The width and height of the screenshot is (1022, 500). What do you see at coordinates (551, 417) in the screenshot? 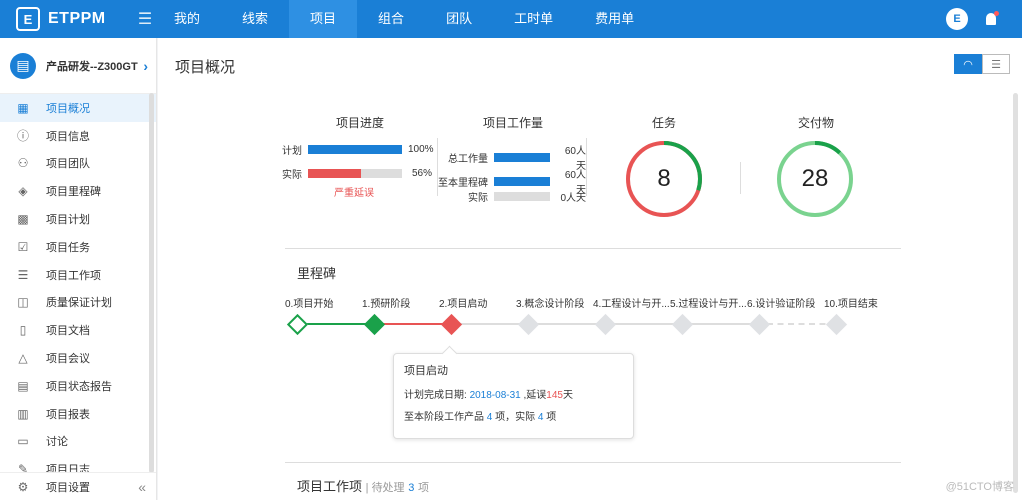
I see `tooltip-products-suffix: 项` at bounding box center [551, 417].